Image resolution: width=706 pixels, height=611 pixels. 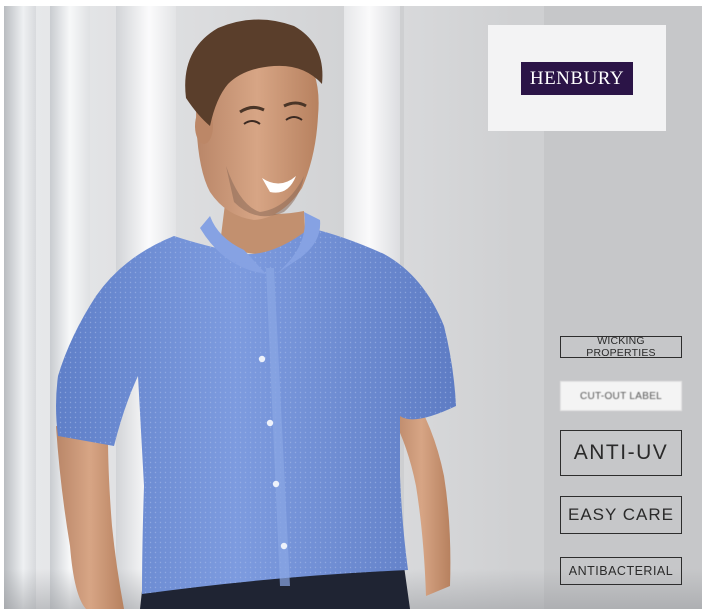 What do you see at coordinates (621, 453) in the screenshot?
I see `feature-tag-anti-uv: ANTI-UV` at bounding box center [621, 453].